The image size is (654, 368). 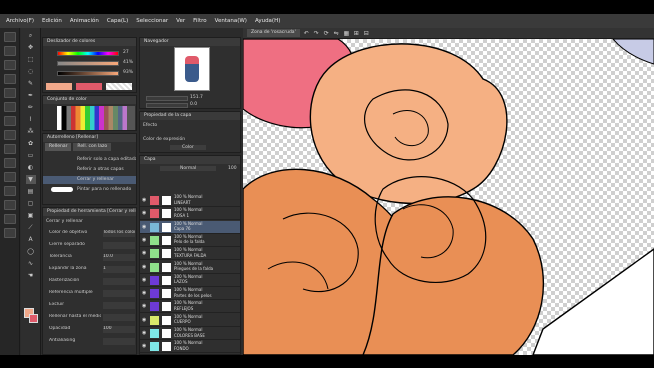 I want to click on tab-lasso-fill: Rell. con lazo, so click(x=92, y=147).